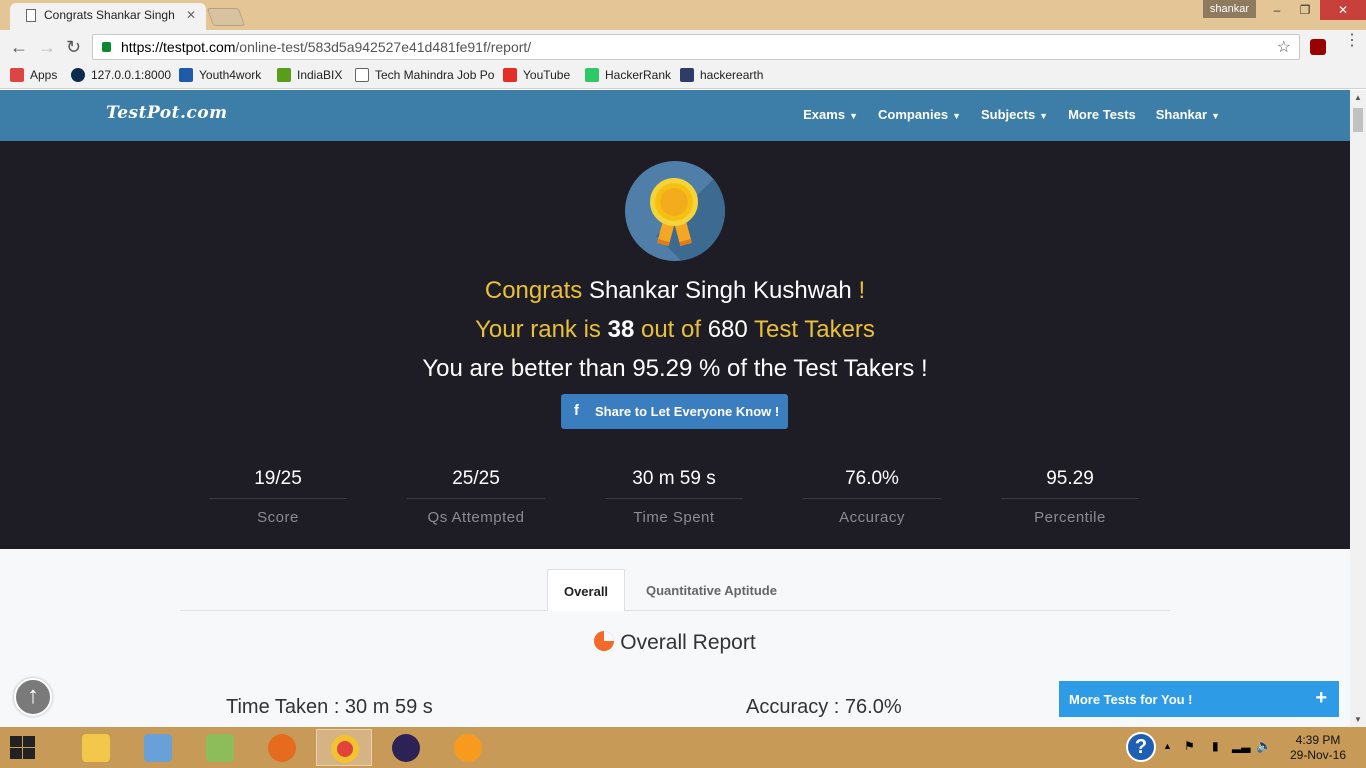 This screenshot has width=1366, height=768. What do you see at coordinates (1343, 10) in the screenshot?
I see `close-window-icon: ✕` at bounding box center [1343, 10].